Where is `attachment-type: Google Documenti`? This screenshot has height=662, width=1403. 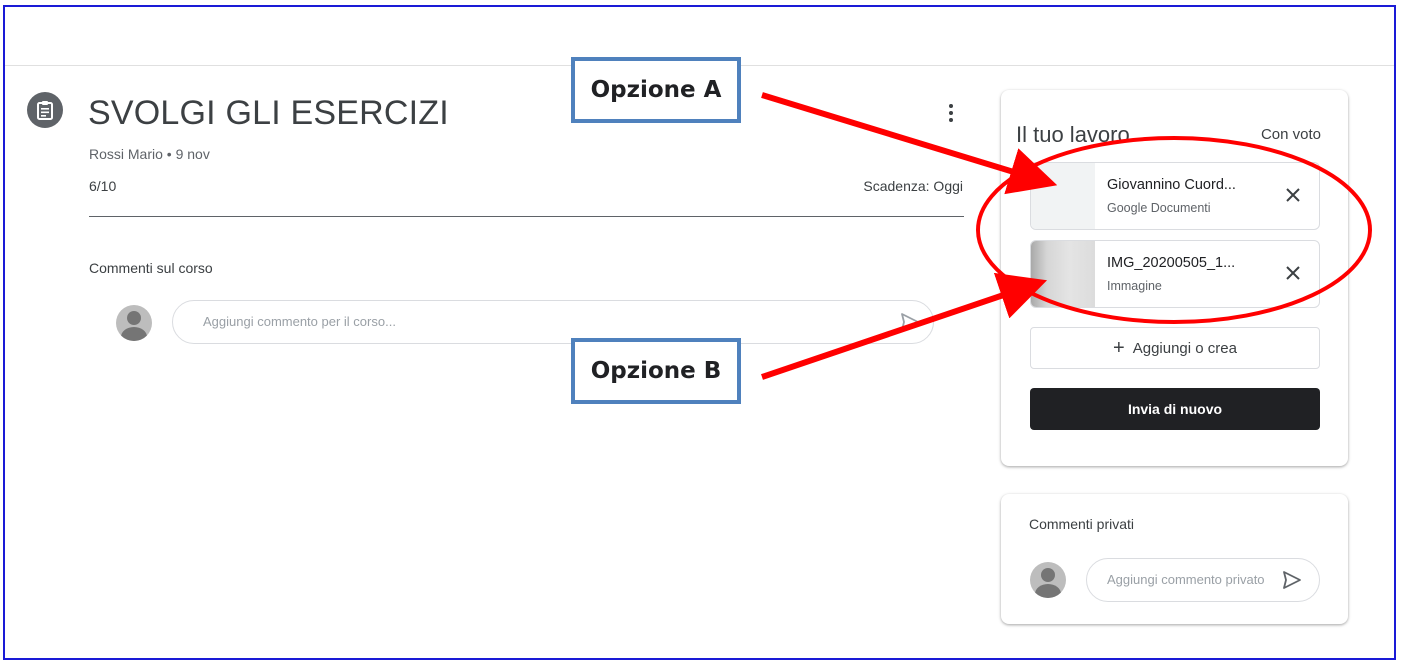 attachment-type: Google Documenti is located at coordinates (1159, 208).